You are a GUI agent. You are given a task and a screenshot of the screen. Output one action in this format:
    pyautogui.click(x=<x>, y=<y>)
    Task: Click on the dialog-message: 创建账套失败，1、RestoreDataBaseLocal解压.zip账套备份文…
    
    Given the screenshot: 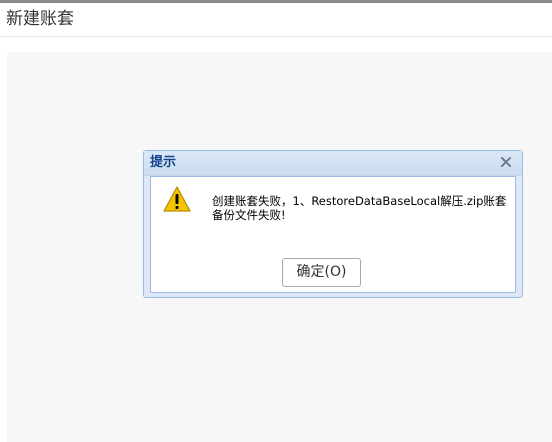 What is the action you would take?
    pyautogui.click(x=359, y=208)
    